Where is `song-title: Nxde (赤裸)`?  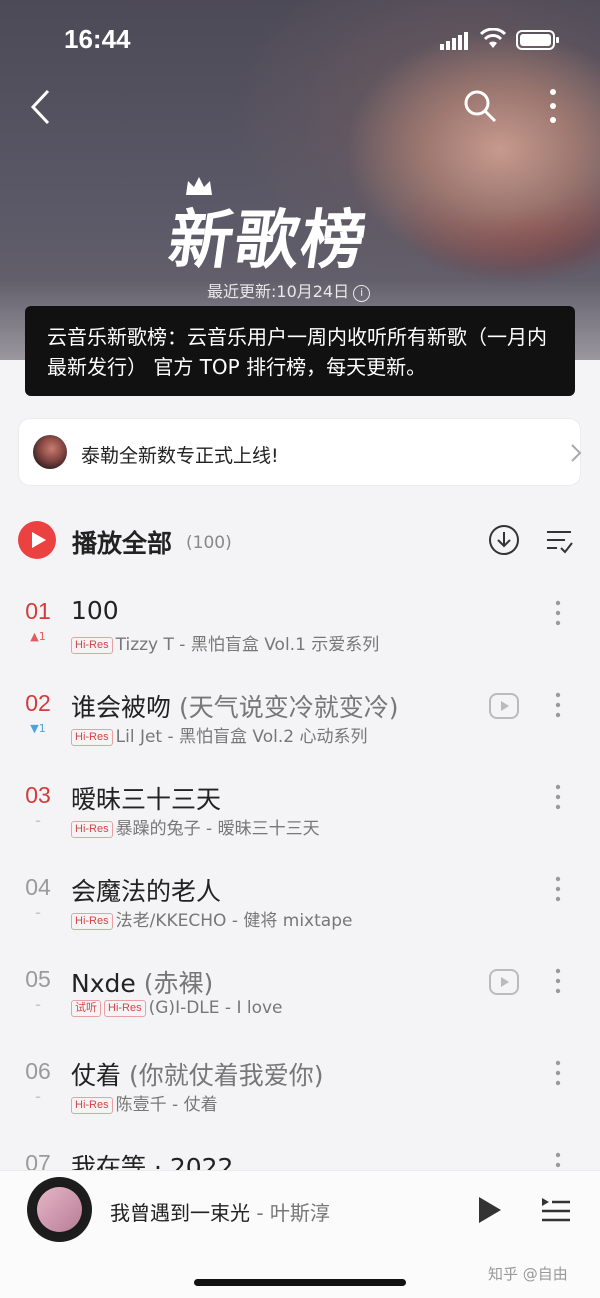
song-title: Nxde (赤裸) is located at coordinates (142, 982).